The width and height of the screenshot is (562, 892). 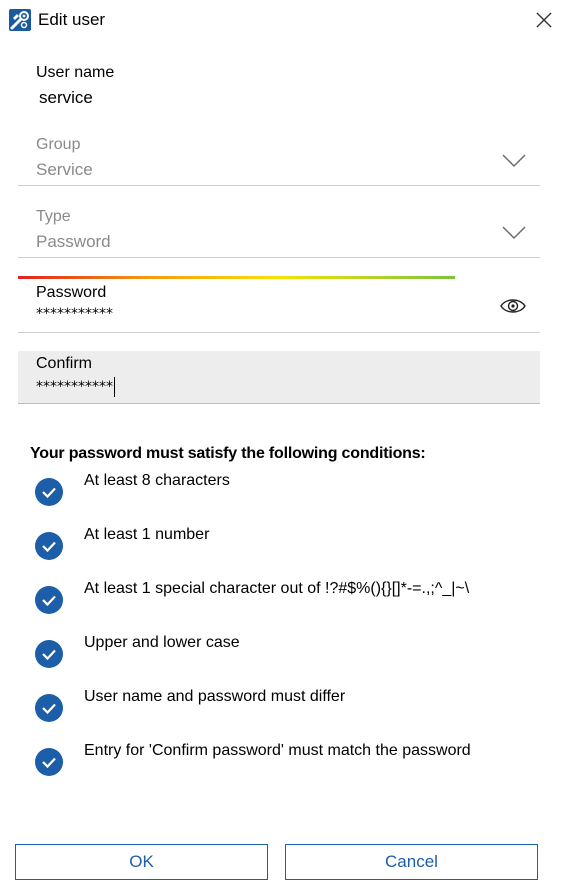 I want to click on password-value: ***********, so click(x=74, y=314).